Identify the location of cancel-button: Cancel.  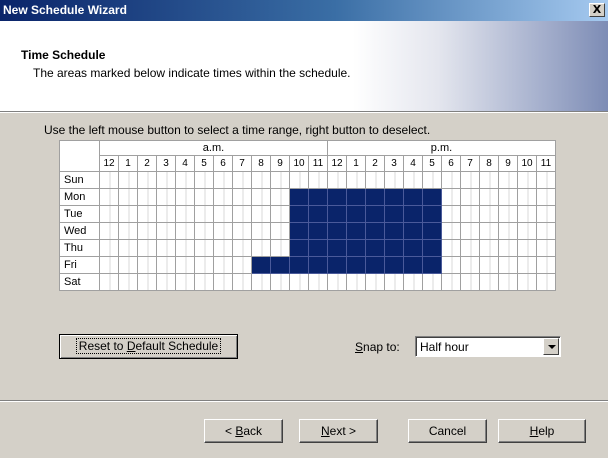
(447, 431).